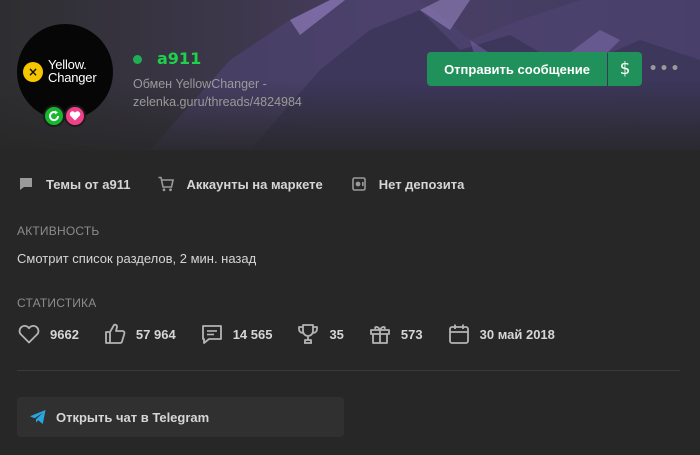 The image size is (700, 455). Describe the element at coordinates (200, 84) in the screenshot. I see `user-title-line1: Обмен YellowChanger -` at that location.